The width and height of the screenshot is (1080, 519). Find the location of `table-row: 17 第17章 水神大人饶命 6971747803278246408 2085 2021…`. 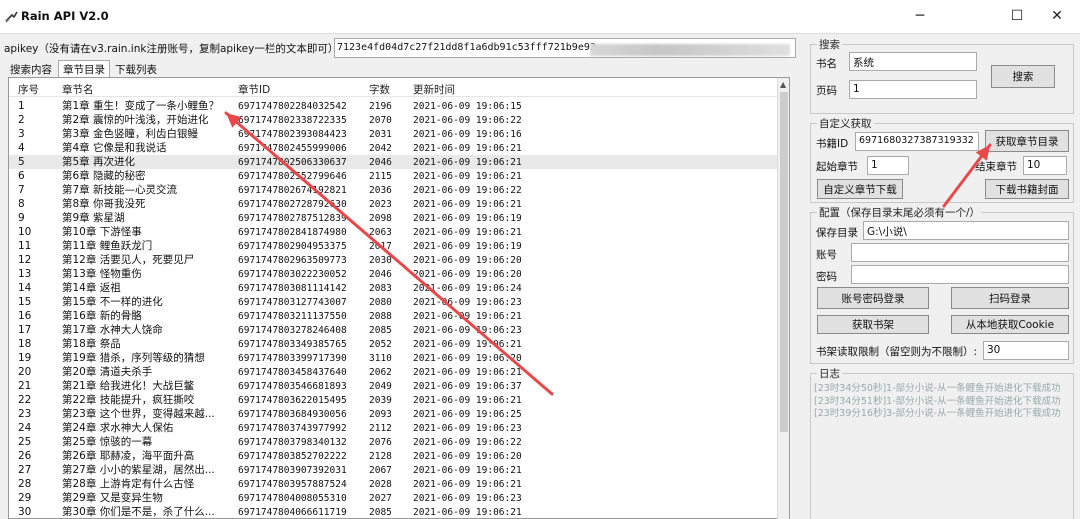

table-row: 17 第17章 水神大人饶命 6971747803278246408 2085 2021… is located at coordinates (394, 330).